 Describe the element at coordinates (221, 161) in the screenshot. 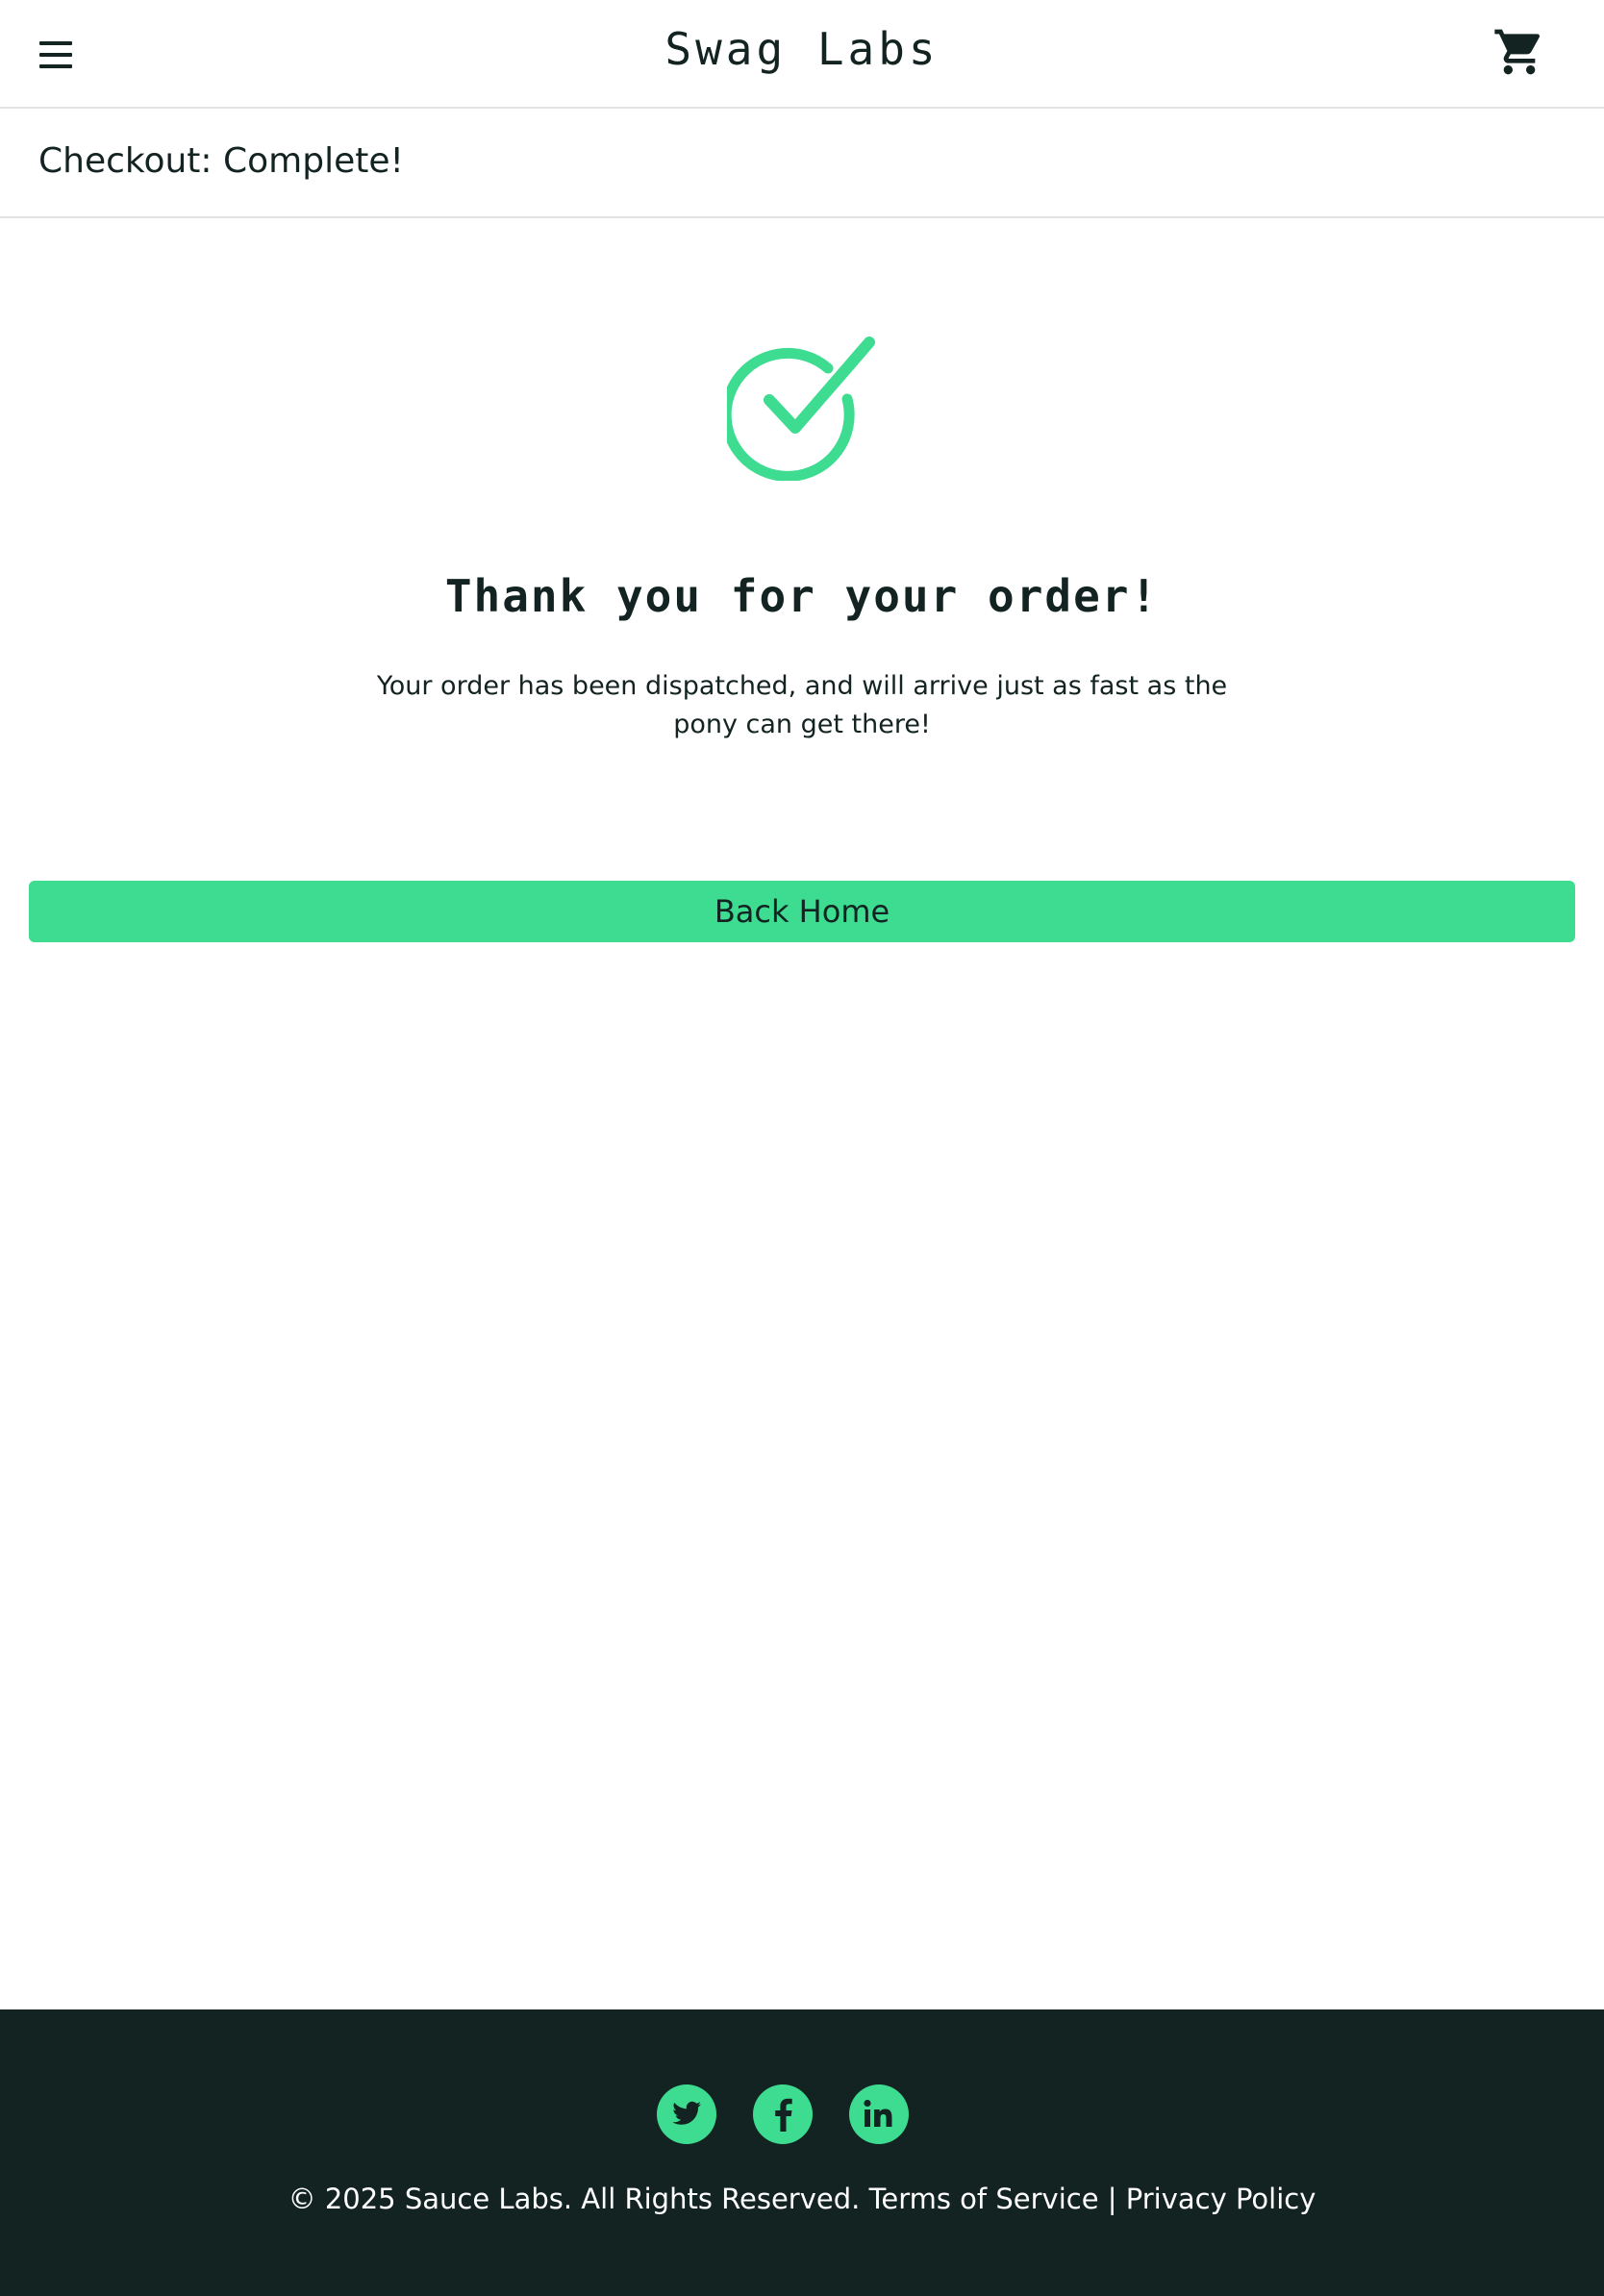

I see `page-title: Checkout: Complete!` at that location.